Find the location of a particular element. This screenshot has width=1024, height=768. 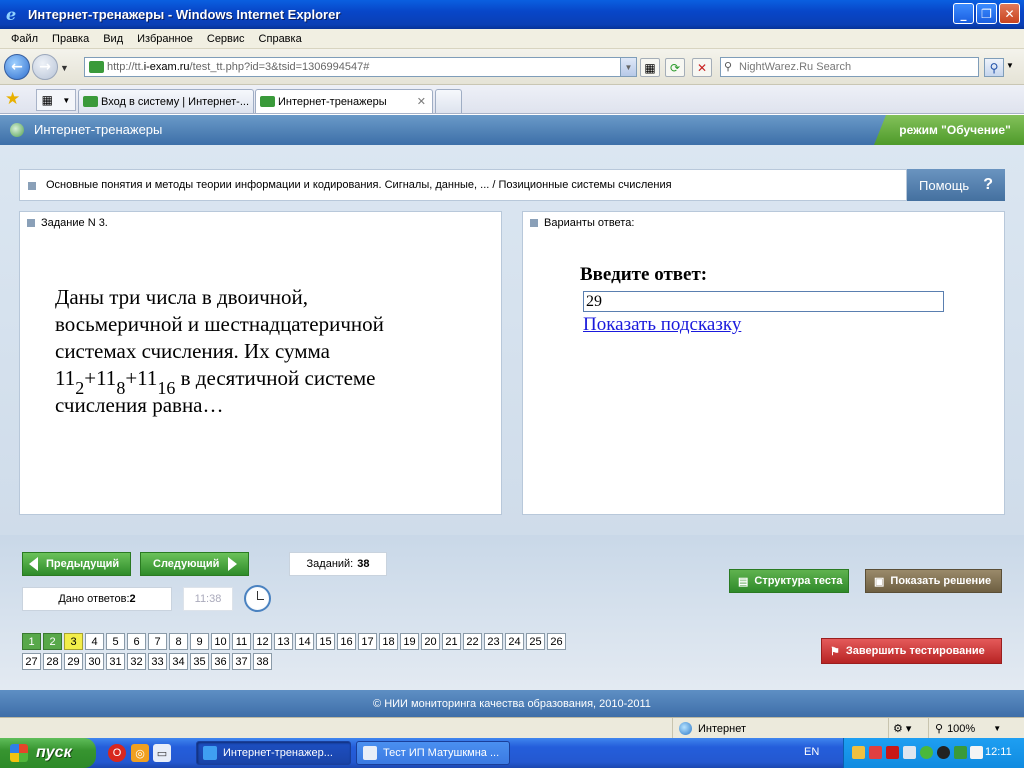

finish-test-button: ⚑ Завершить тестирование is located at coordinates (911, 651).